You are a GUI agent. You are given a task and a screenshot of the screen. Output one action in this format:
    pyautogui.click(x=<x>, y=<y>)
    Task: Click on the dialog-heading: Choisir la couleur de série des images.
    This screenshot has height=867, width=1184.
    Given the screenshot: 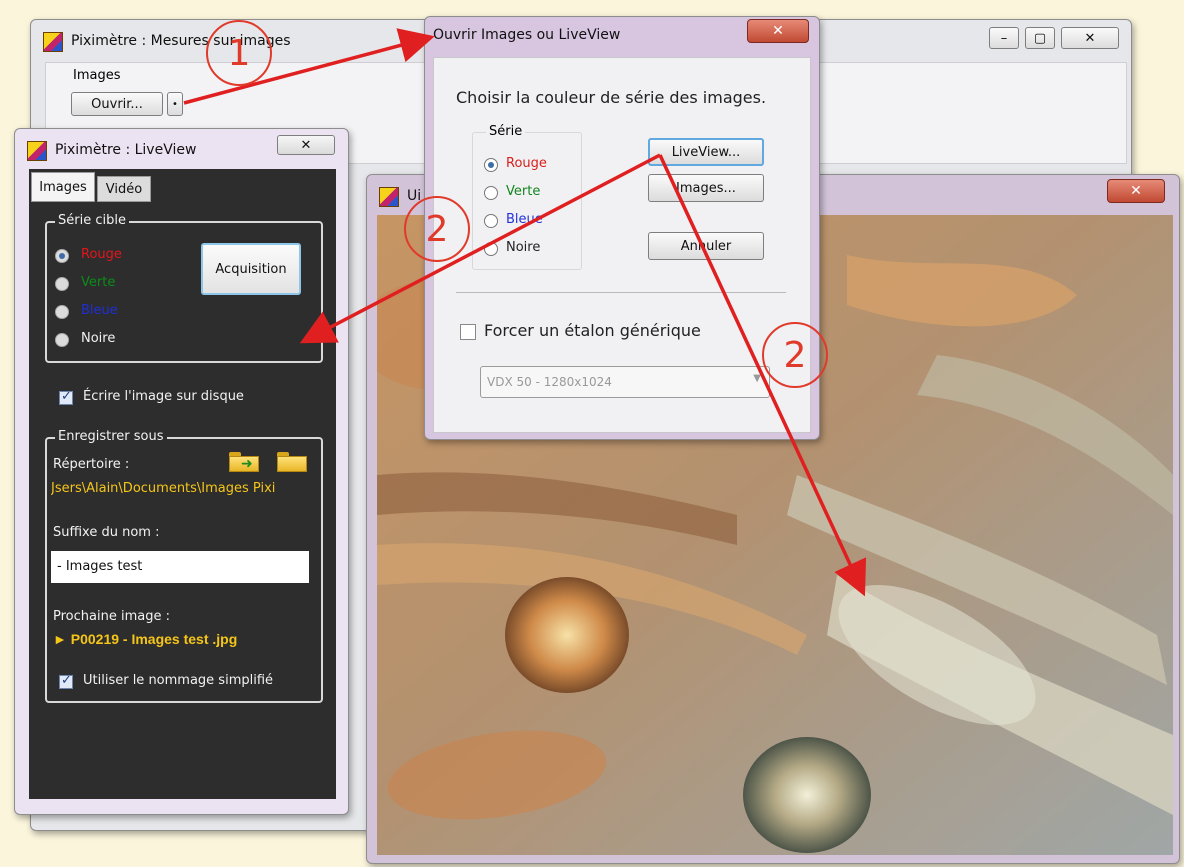 What is the action you would take?
    pyautogui.click(x=611, y=97)
    